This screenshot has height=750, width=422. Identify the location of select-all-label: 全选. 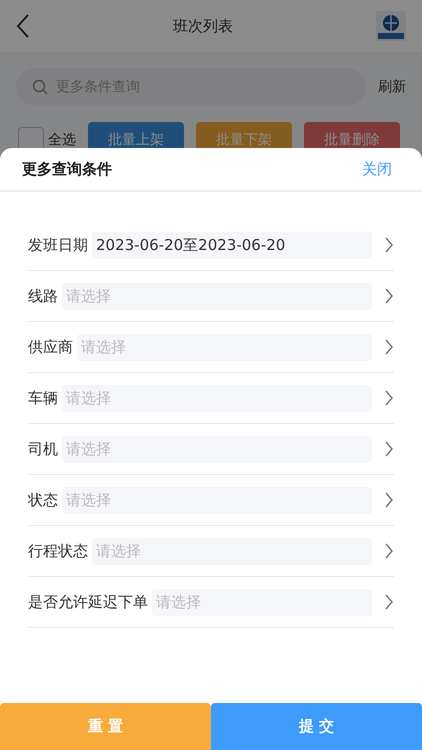
(62, 140).